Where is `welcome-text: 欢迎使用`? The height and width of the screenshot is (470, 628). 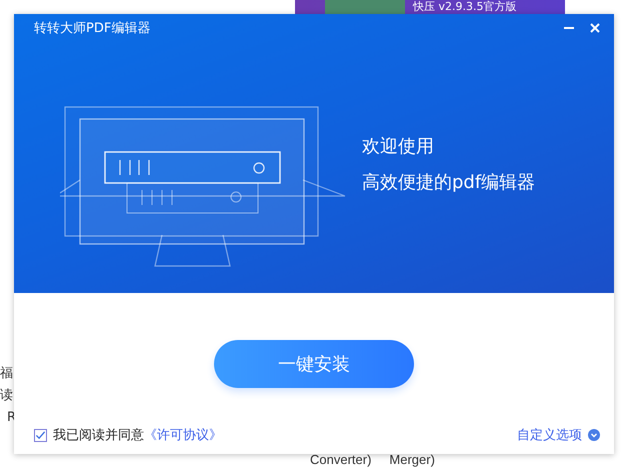 welcome-text: 欢迎使用 is located at coordinates (398, 146).